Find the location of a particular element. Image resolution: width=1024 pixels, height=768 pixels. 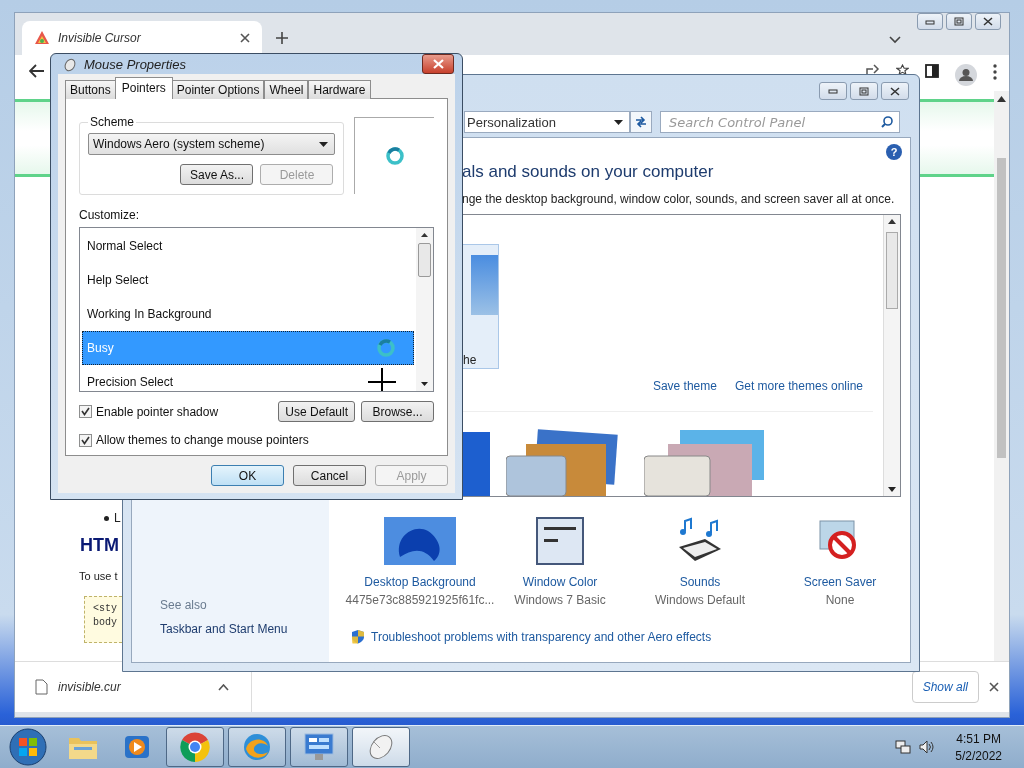

clock: 4:51 PM 5/2/2022 is located at coordinates (978, 747).